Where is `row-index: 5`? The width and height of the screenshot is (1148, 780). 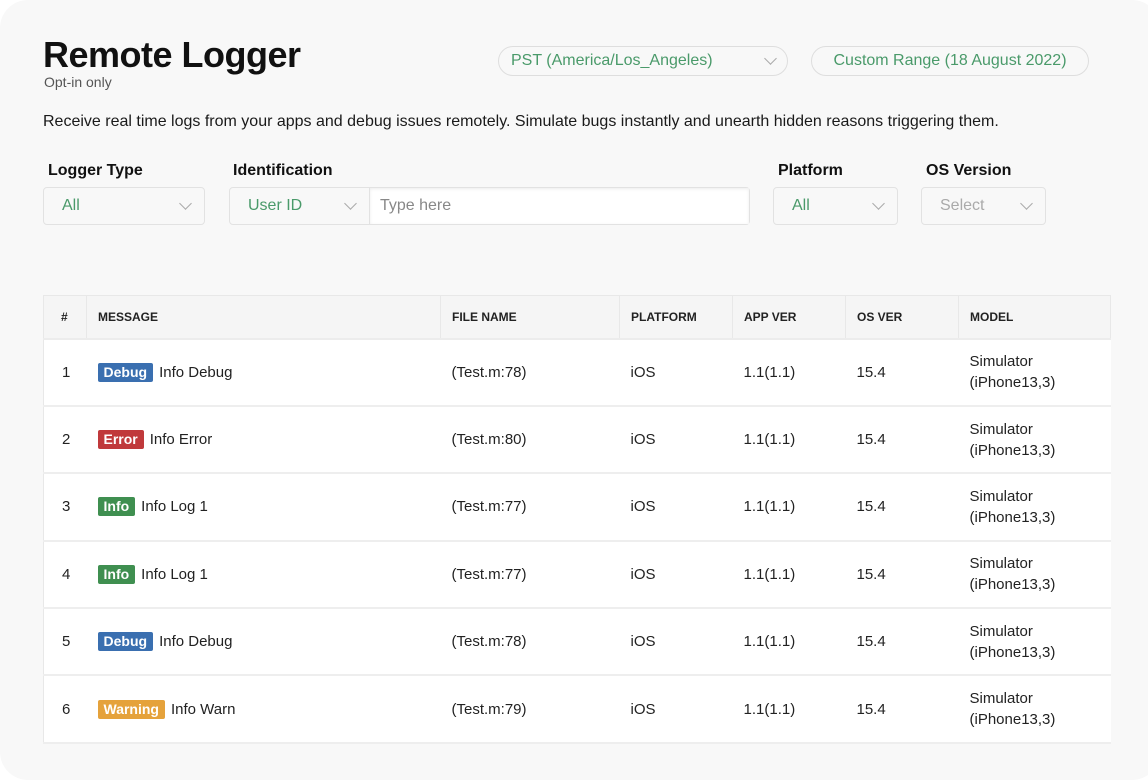
row-index: 5 is located at coordinates (65, 642).